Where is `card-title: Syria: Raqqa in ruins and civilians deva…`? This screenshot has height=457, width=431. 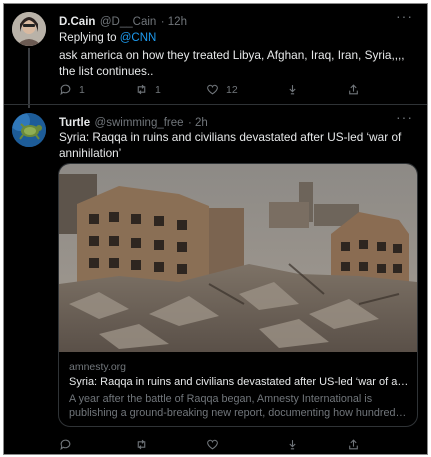 card-title: Syria: Raqqa in ruins and civilians deva… is located at coordinates (239, 382).